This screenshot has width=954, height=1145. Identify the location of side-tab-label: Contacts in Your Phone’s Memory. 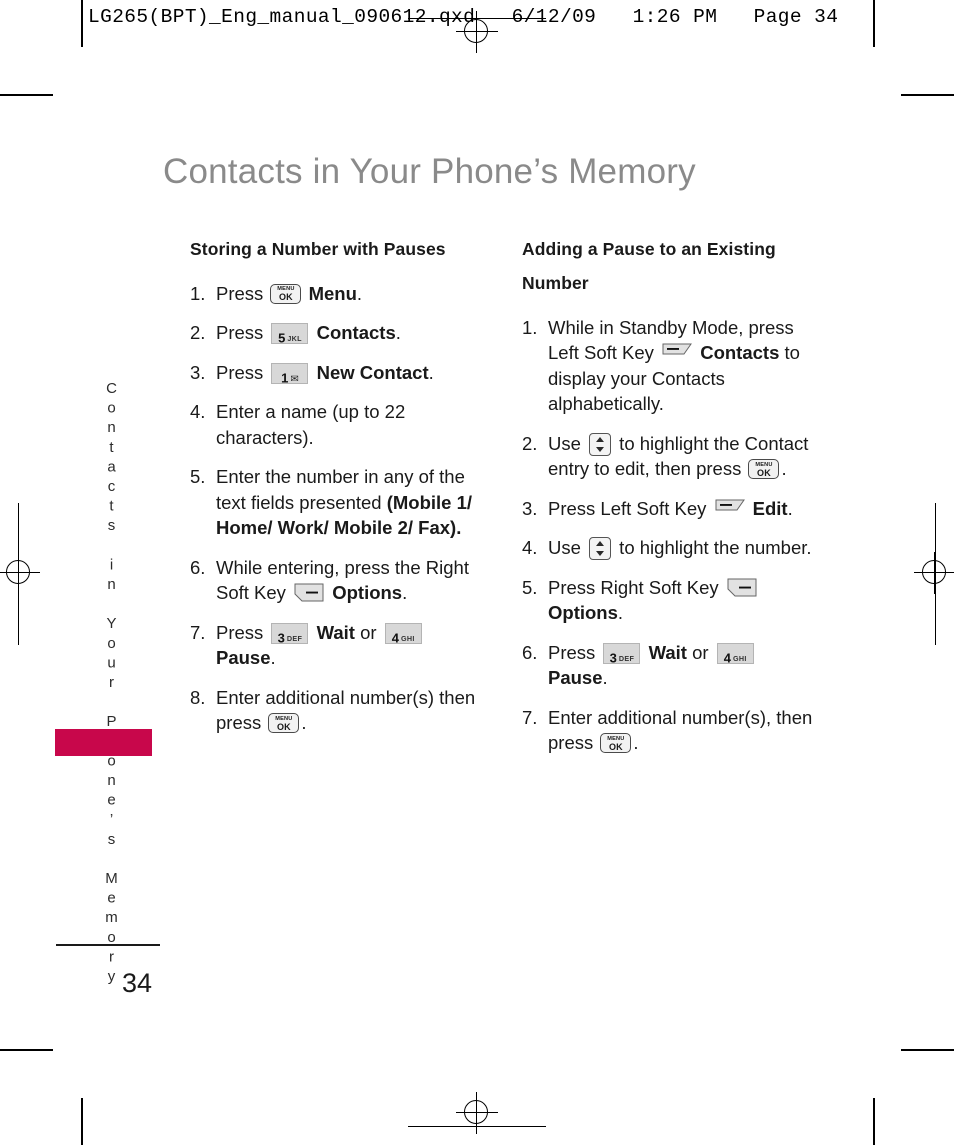
(111, 684).